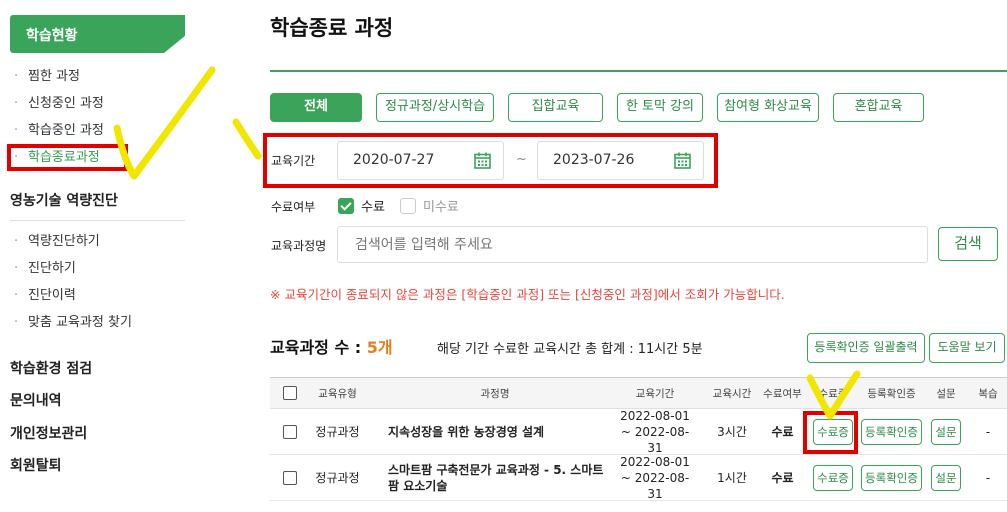 The image size is (1007, 512). I want to click on sidebar-item-do-diagnosis: · 진단하기, so click(73, 268).